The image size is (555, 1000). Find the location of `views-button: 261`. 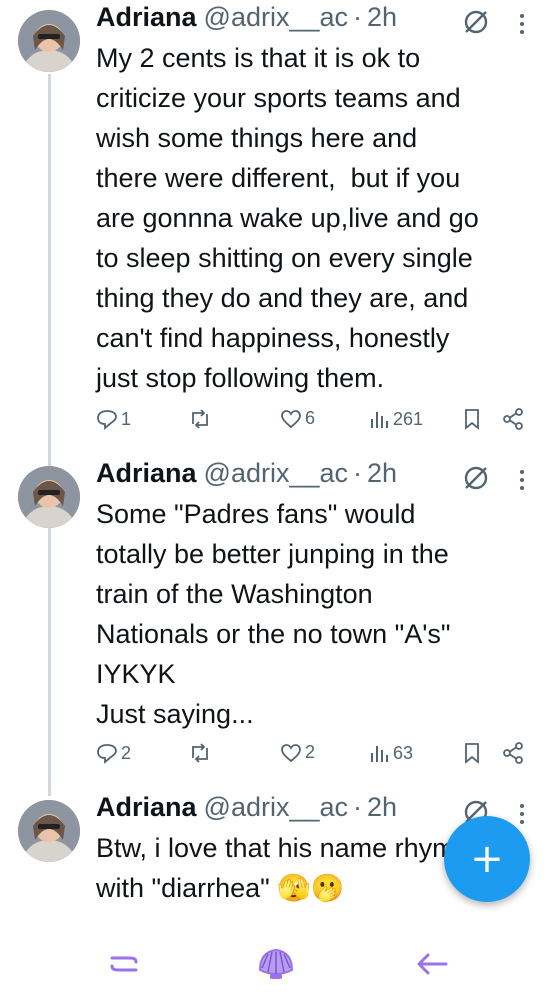

views-button: 261 is located at coordinates (395, 419).